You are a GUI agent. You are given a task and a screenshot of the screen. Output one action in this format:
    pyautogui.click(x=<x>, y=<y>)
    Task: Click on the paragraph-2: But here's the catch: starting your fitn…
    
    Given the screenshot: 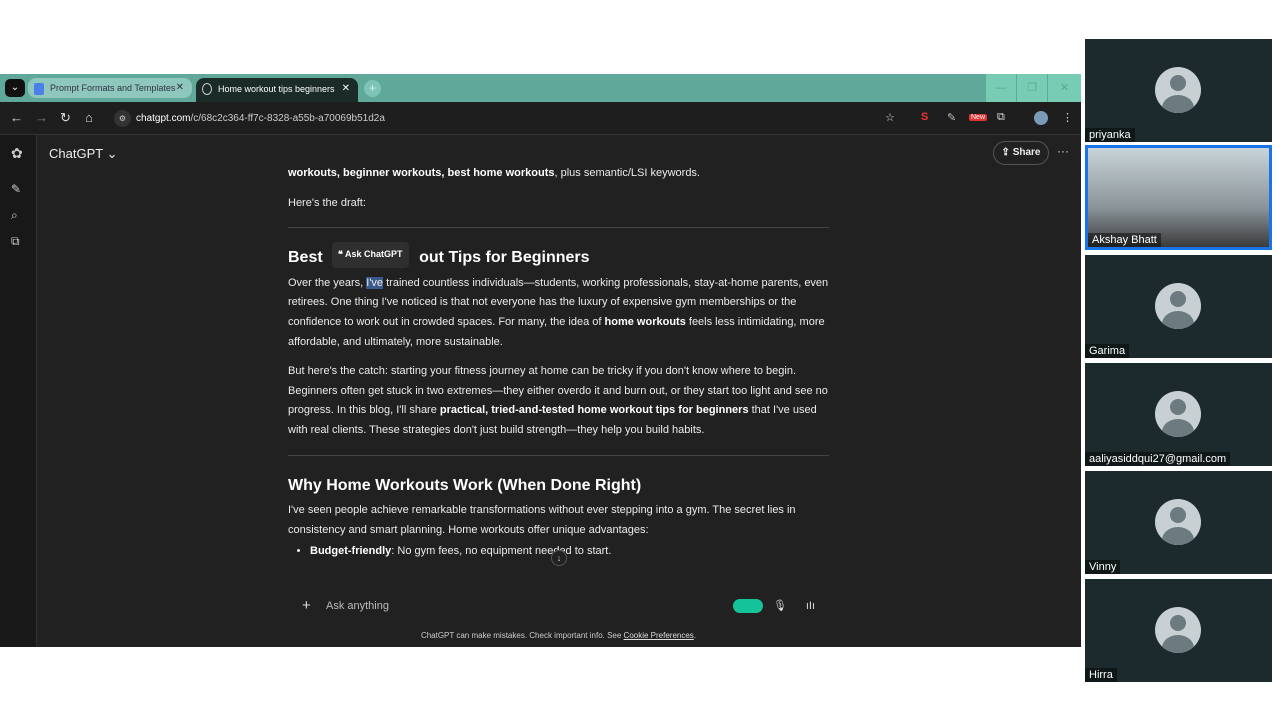 What is the action you would take?
    pyautogui.click(x=558, y=401)
    